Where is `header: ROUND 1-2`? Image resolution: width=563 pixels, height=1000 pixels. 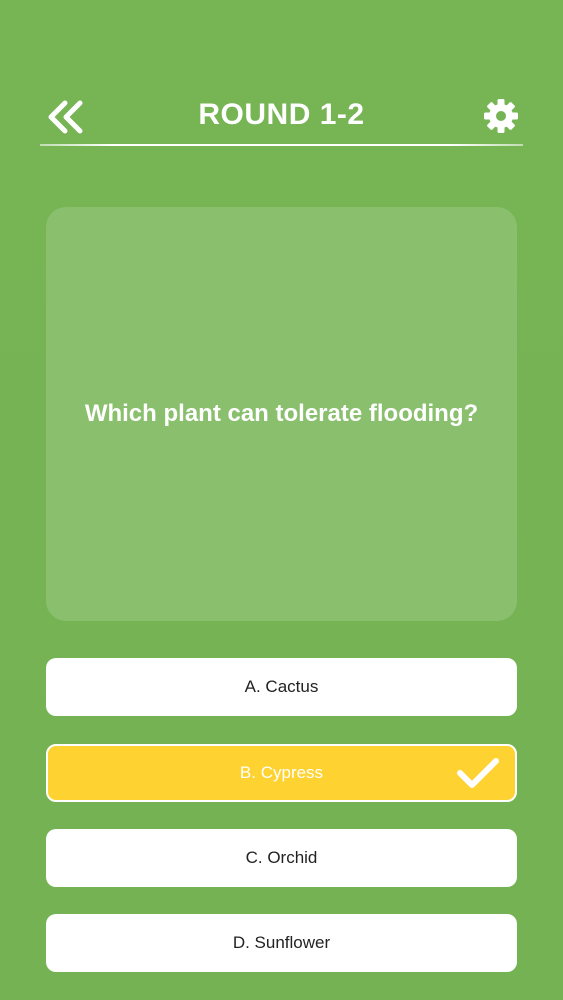 header: ROUND 1-2 is located at coordinates (281, 119).